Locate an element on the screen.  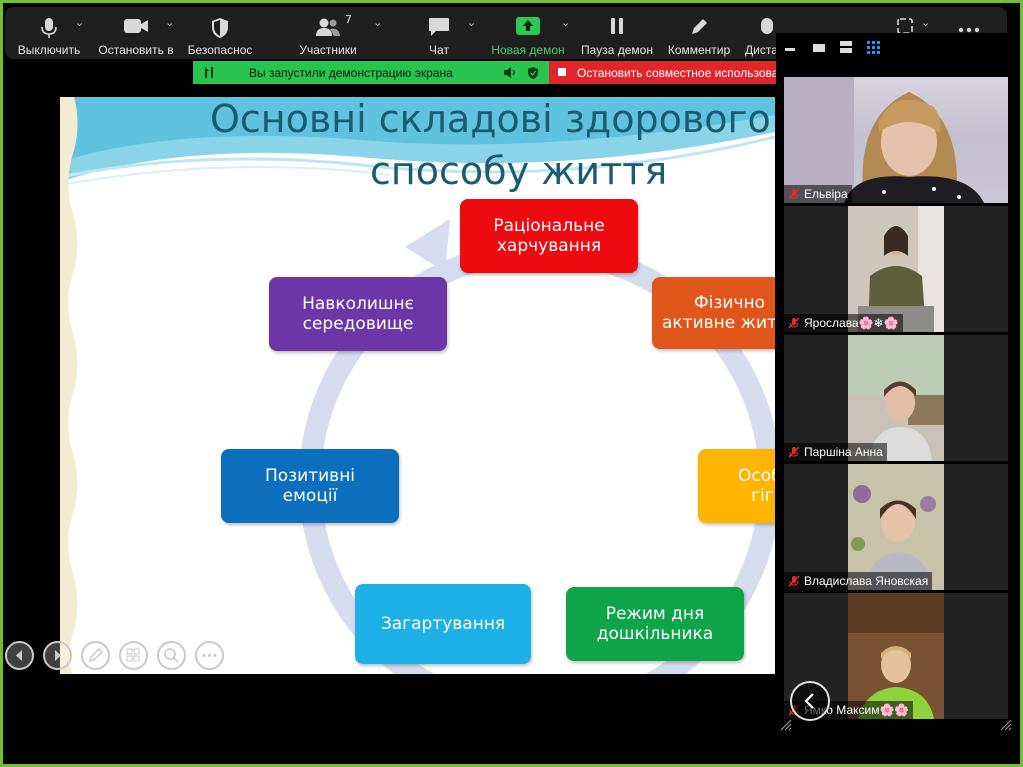
participant-tile: Паршіна Анна is located at coordinates (896, 398).